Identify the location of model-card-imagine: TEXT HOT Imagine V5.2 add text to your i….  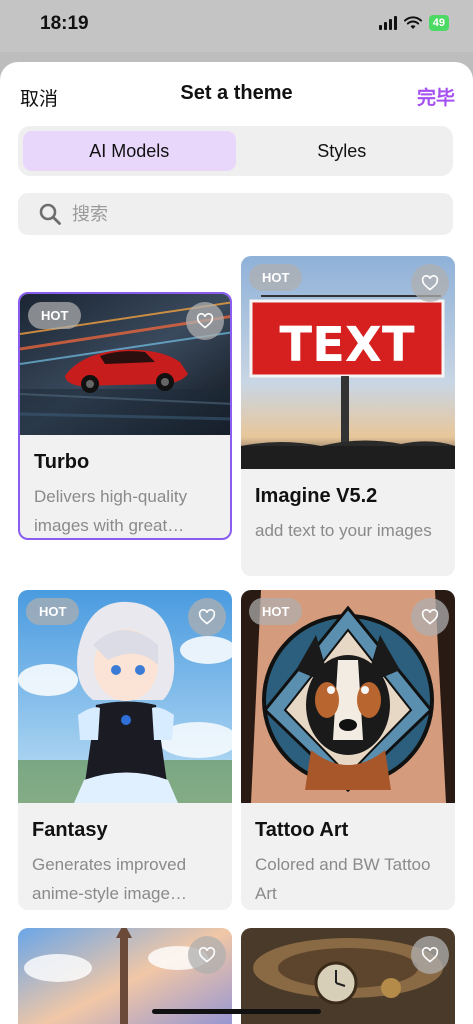
(348, 416).